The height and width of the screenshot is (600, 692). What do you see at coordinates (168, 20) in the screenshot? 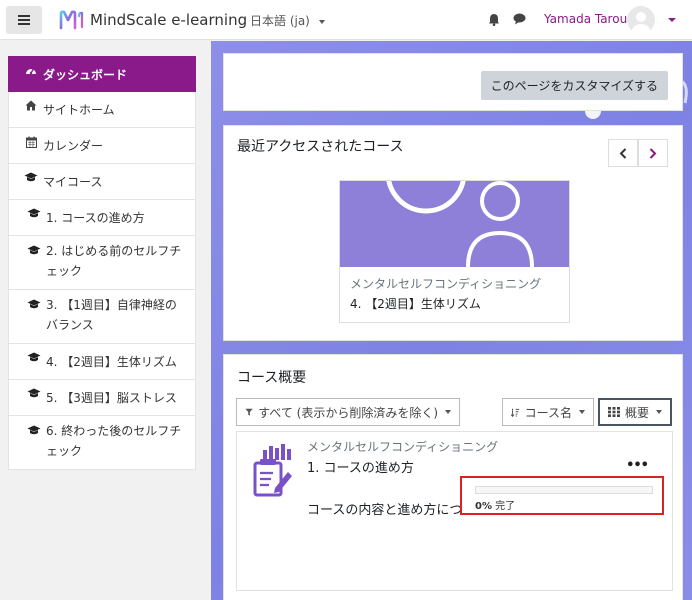
I see `site-name: MindScale e-learning` at bounding box center [168, 20].